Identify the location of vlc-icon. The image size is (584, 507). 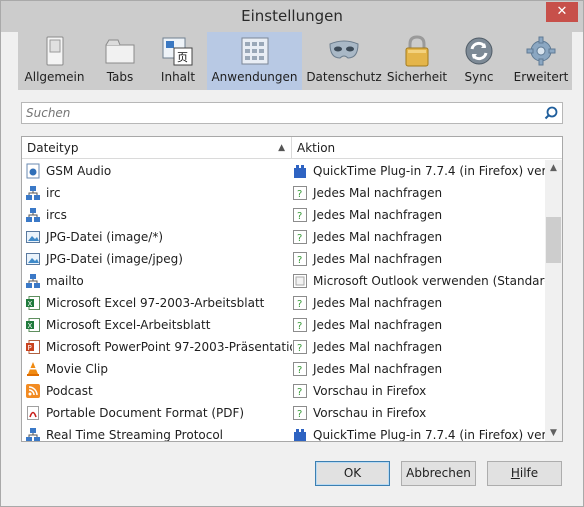
(33, 369).